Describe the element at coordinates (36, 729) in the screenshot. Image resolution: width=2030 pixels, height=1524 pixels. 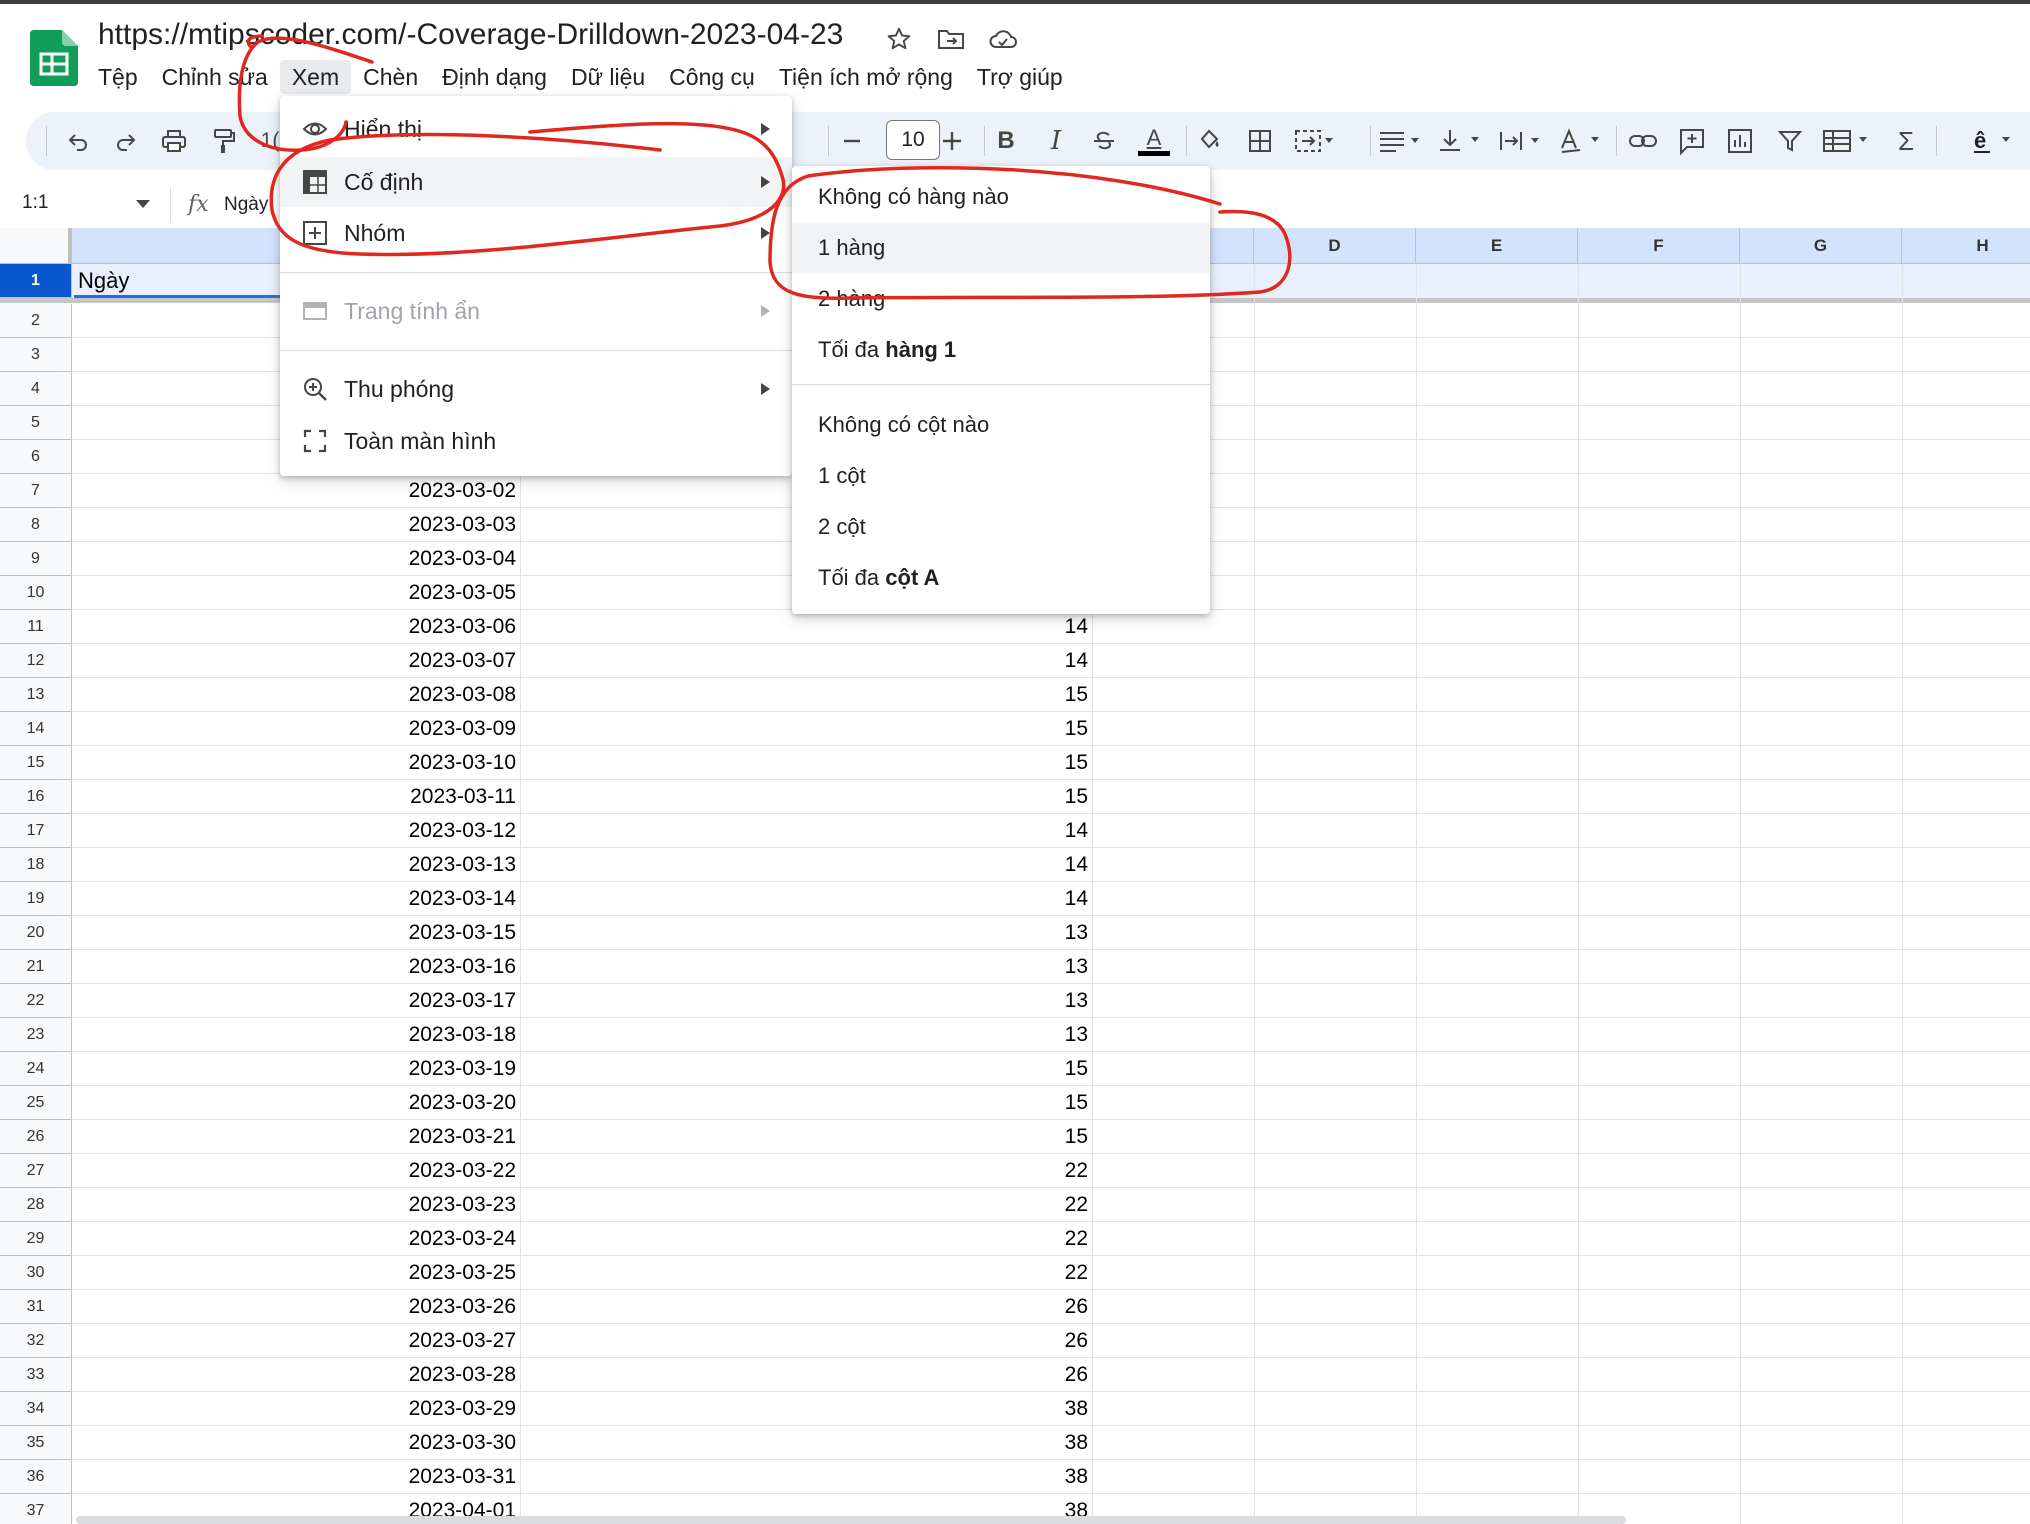
I see `row-header: 14` at that location.